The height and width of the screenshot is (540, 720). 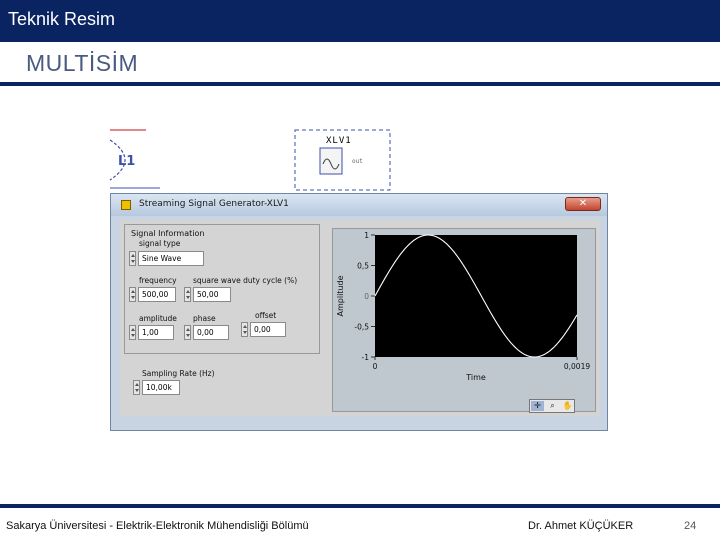 What do you see at coordinates (62, 19) in the screenshot?
I see `header-title: Teknik Resim` at bounding box center [62, 19].